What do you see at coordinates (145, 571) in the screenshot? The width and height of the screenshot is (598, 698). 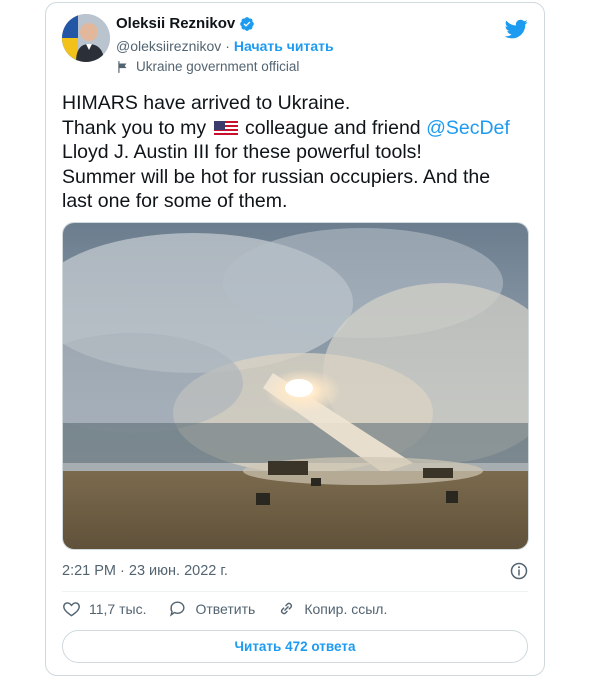 I see `tweet-timestamp: 2:21 PM · 23 июн. 2022 г.` at bounding box center [145, 571].